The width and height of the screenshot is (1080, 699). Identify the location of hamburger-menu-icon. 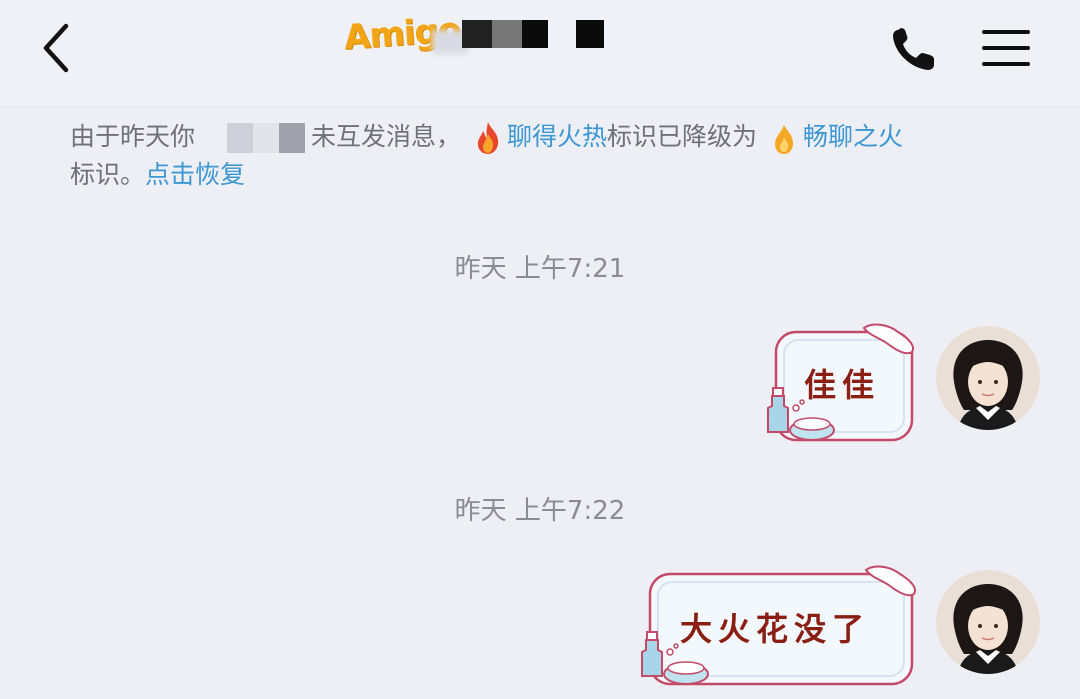
(1006, 48).